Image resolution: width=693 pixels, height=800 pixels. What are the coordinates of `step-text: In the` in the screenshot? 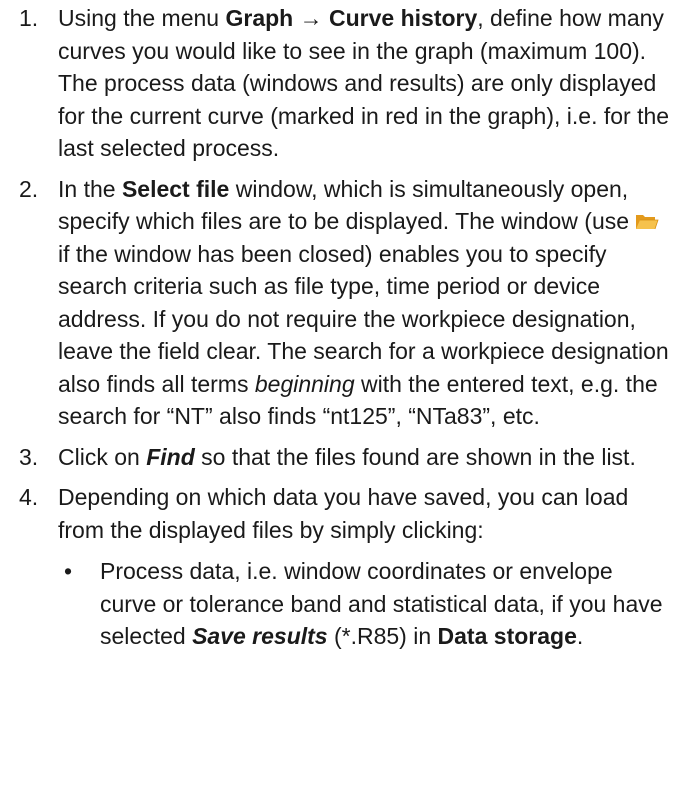 It's located at (90, 188).